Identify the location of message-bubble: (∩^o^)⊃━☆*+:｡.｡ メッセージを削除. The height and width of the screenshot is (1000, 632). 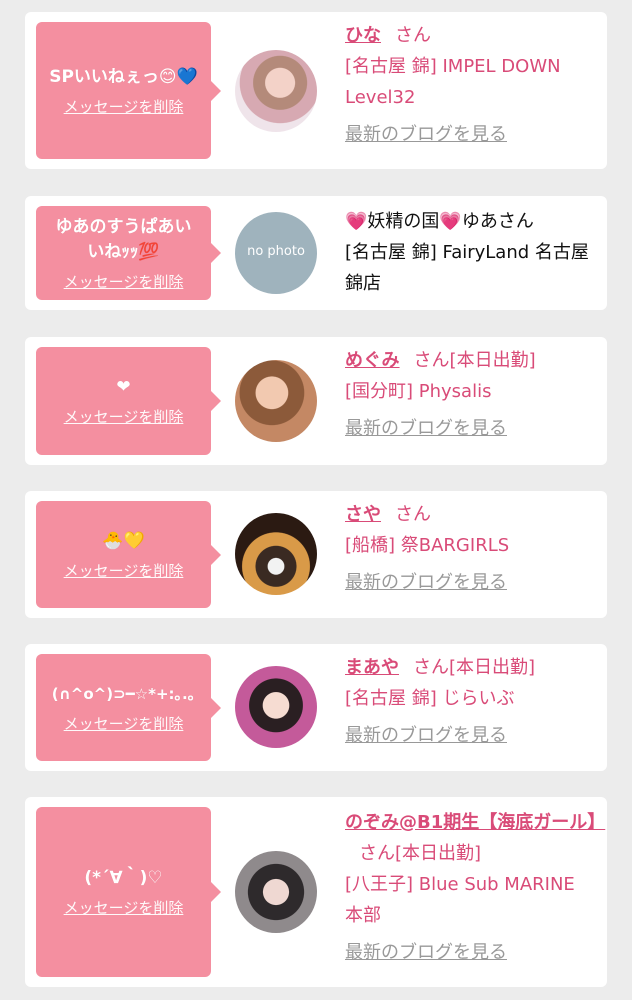
(128, 707).